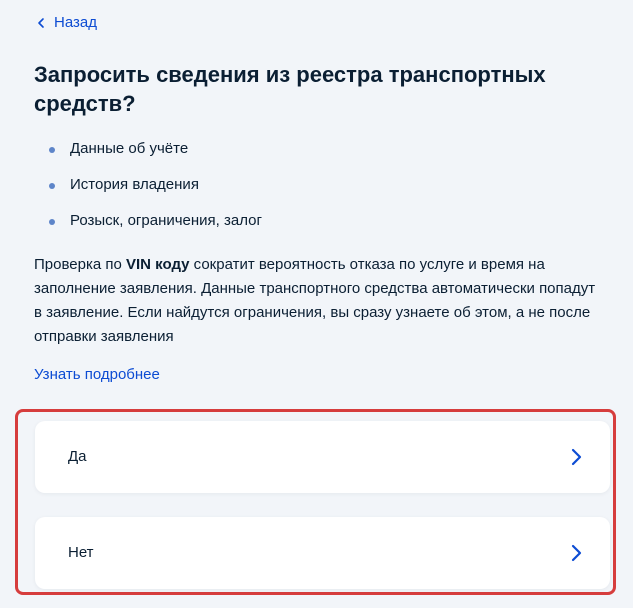 This screenshot has height=608, width=633. Describe the element at coordinates (41, 23) in the screenshot. I see `chevron-left-icon` at that location.